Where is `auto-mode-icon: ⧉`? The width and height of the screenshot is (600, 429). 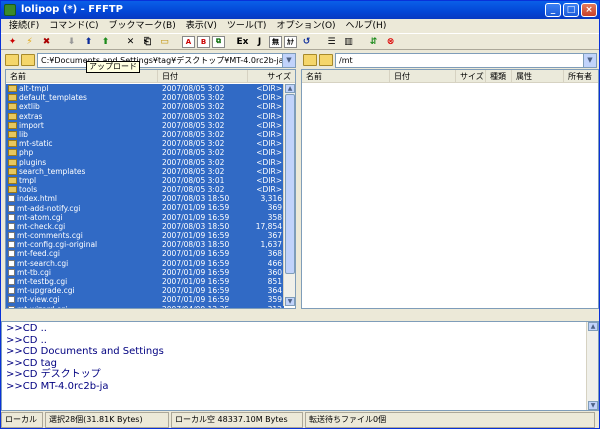
auto-mode-icon: ⧉ is located at coordinates (218, 41).